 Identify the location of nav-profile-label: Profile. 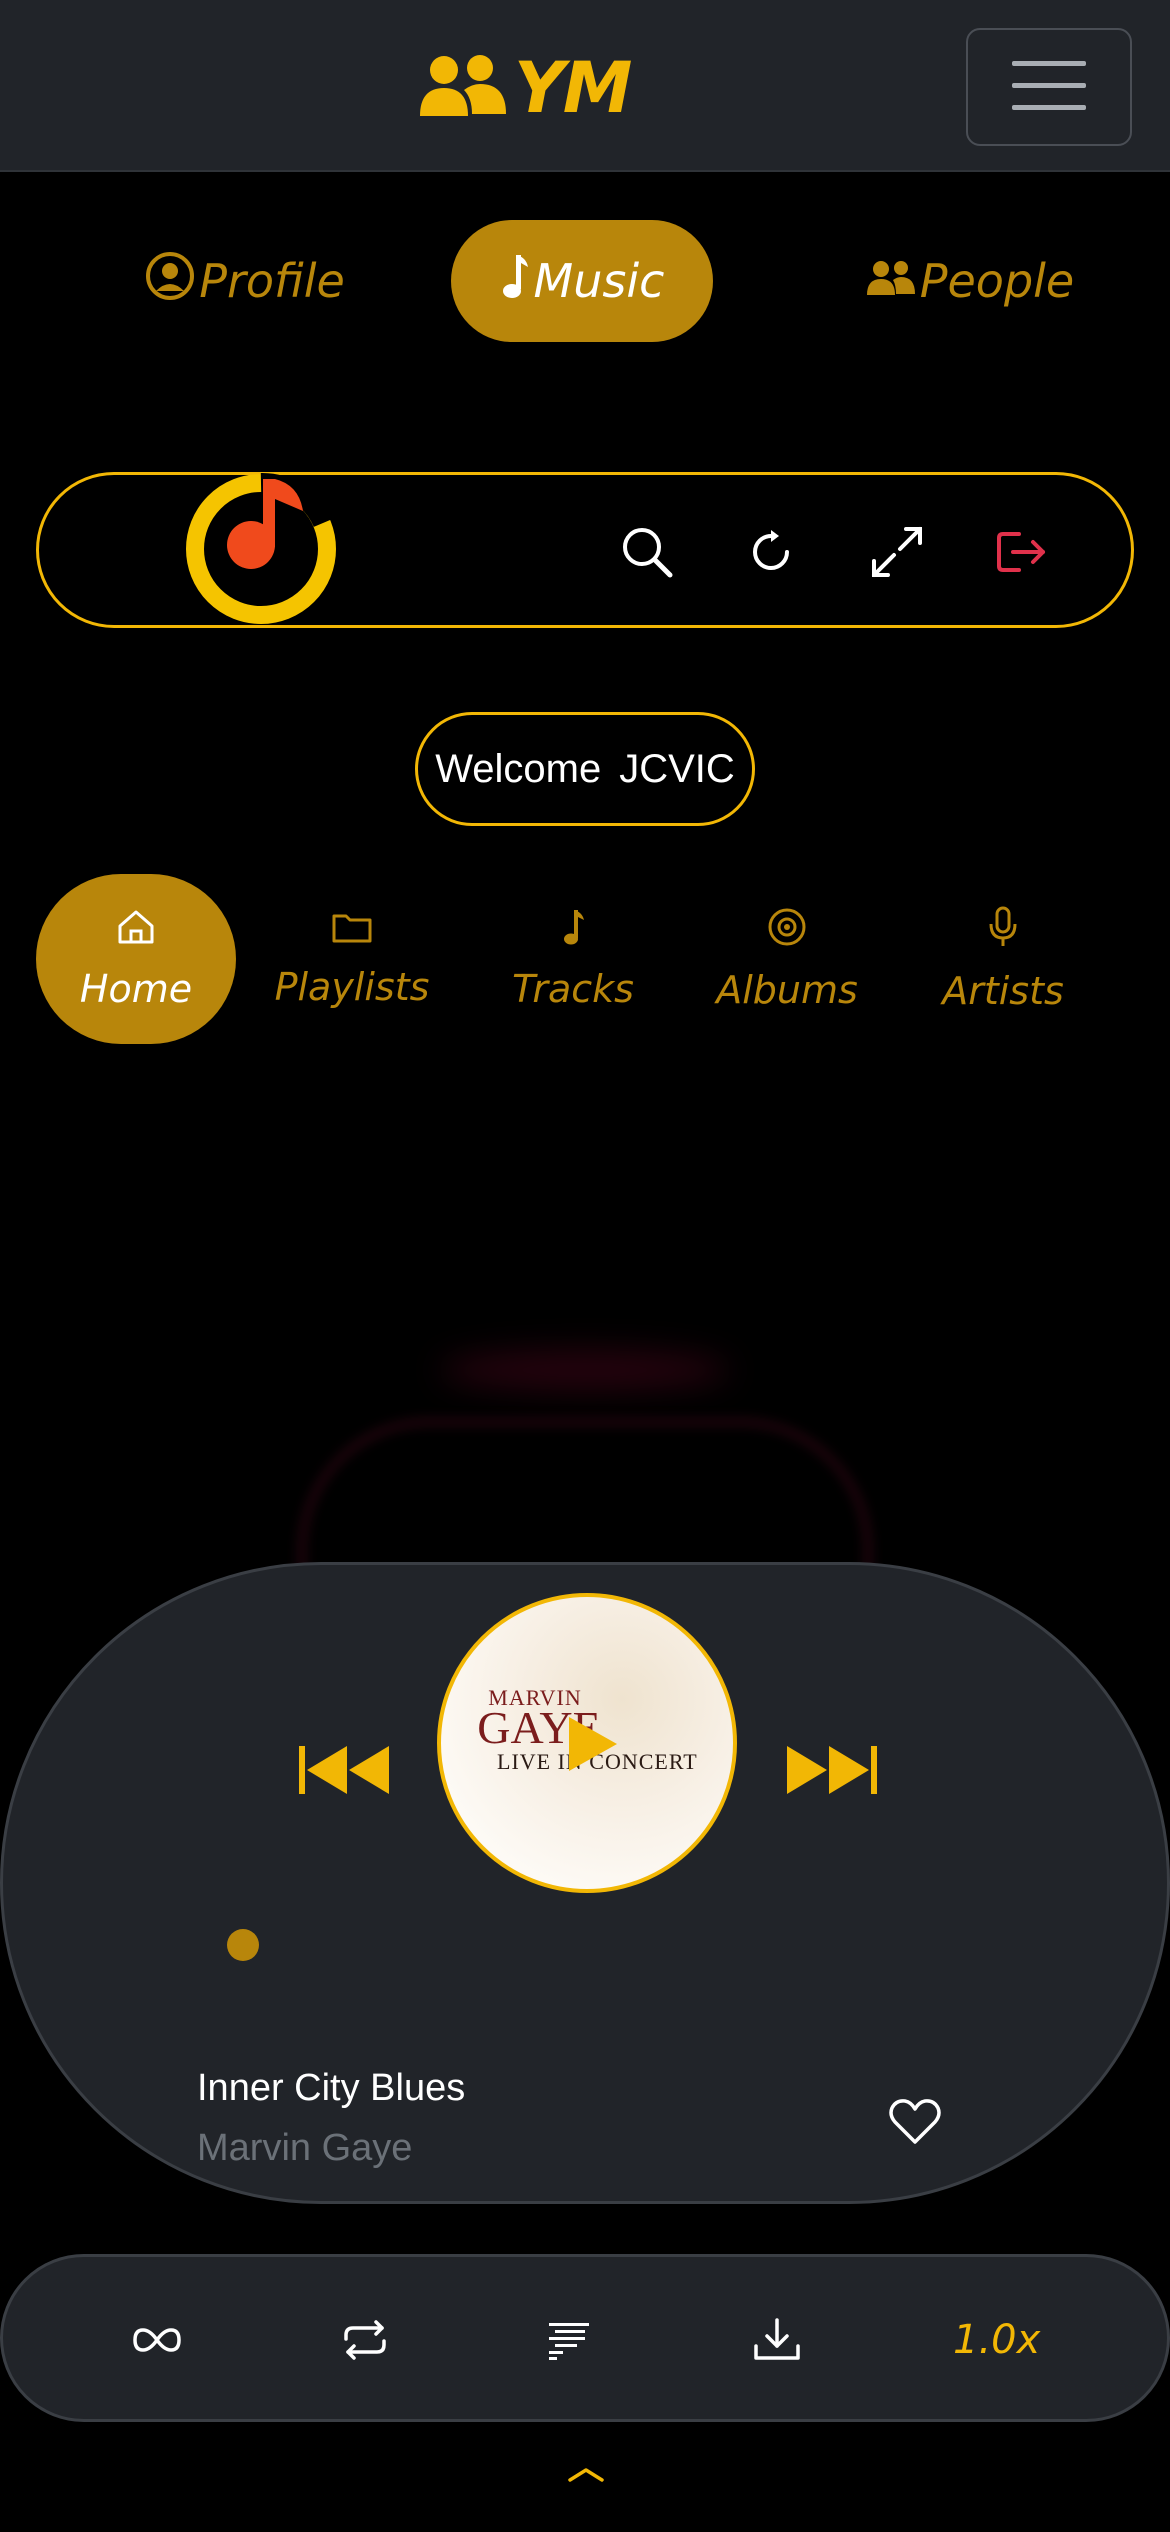
(272, 281).